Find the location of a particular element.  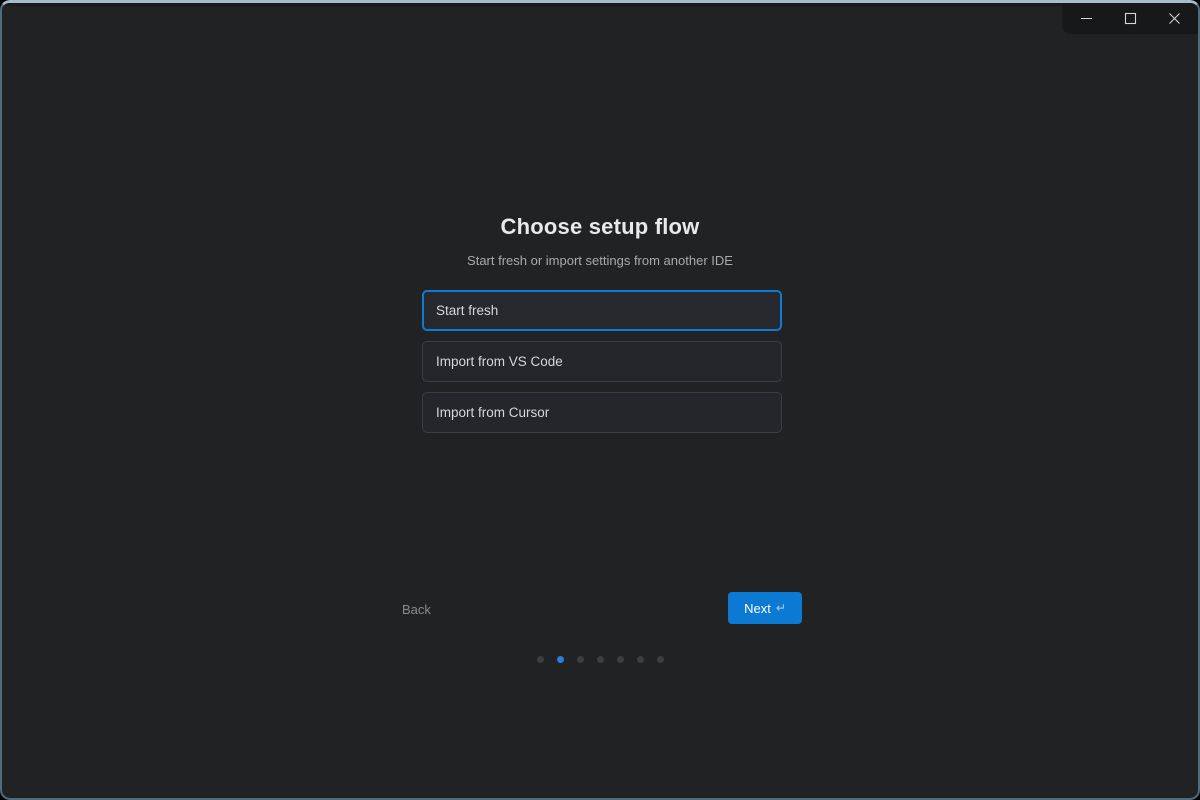

minimize-button is located at coordinates (1086, 18).